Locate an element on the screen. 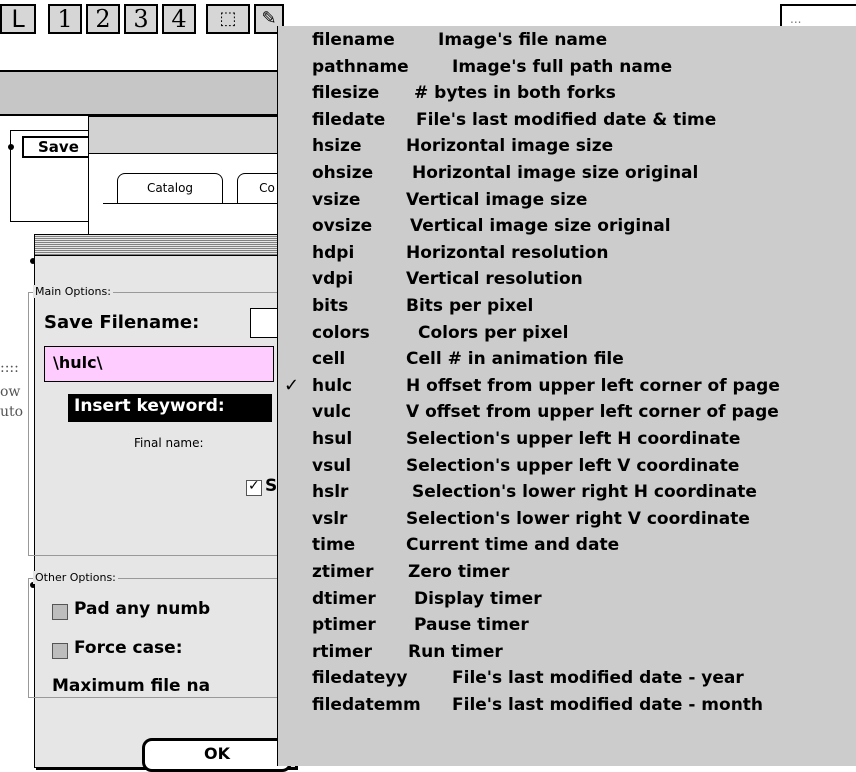 This screenshot has height=772, width=856. menu-item-time: time Current time and date is located at coordinates (567, 546).